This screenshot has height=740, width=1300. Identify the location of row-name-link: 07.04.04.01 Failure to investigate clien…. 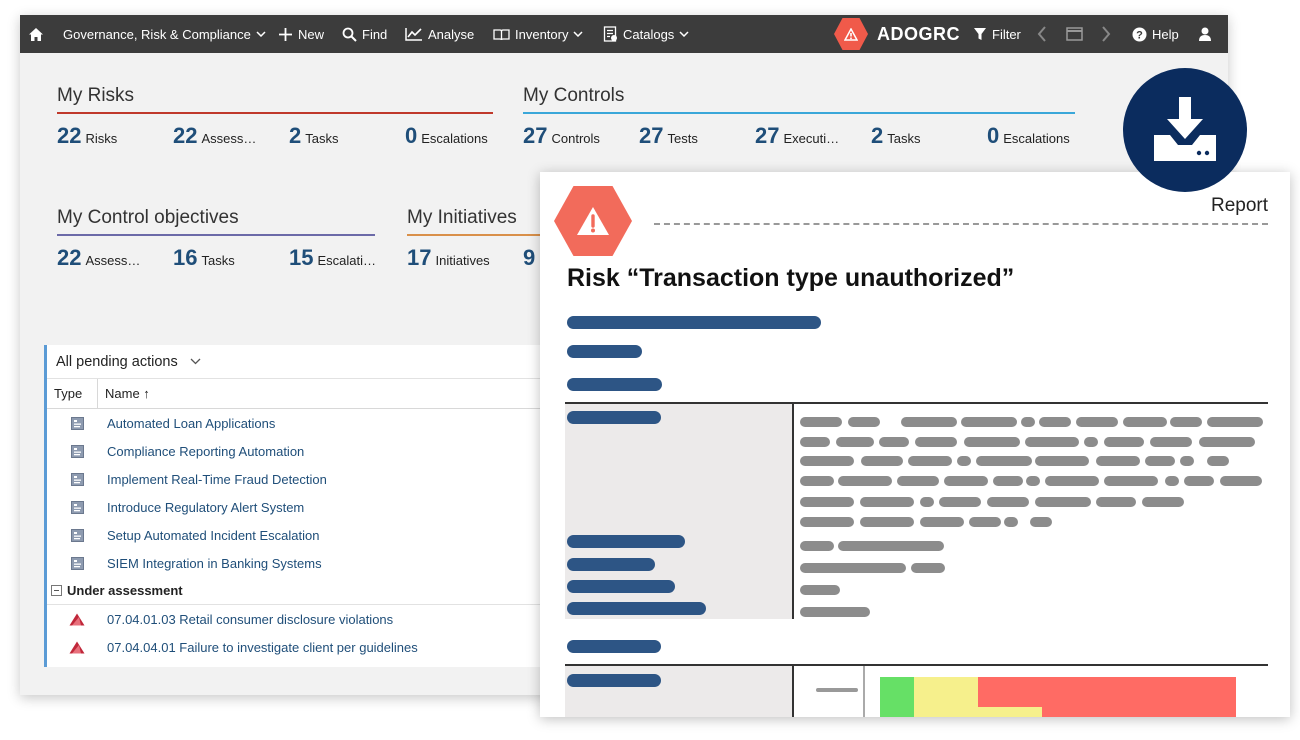
(262, 647).